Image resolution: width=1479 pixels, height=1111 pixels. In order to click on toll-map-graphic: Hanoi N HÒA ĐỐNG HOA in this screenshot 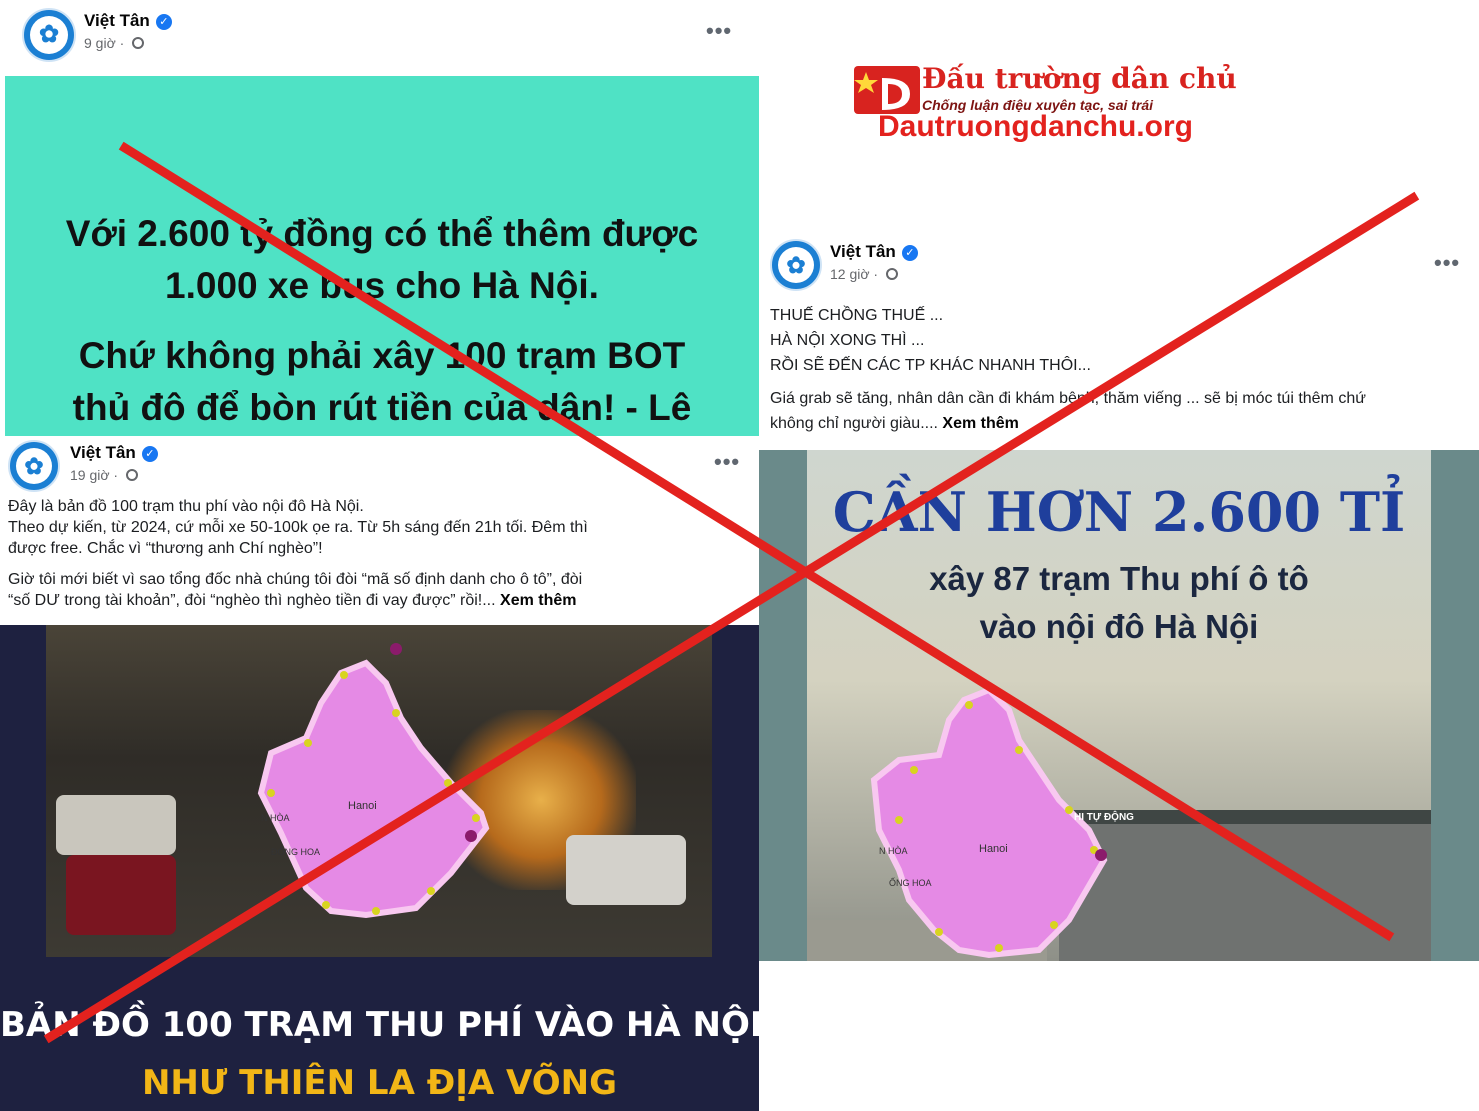, I will do `click(373, 781)`.